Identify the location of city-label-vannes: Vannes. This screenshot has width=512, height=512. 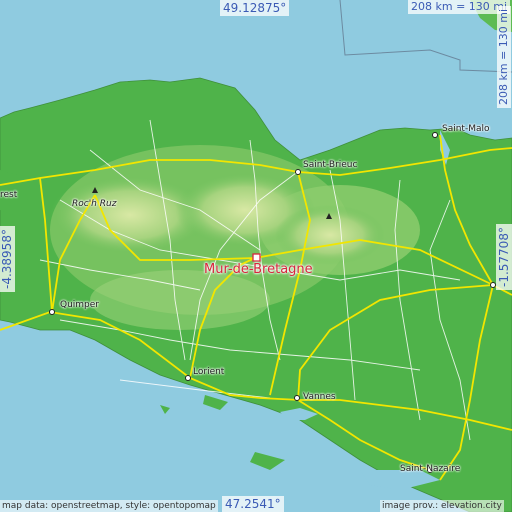
(319, 397).